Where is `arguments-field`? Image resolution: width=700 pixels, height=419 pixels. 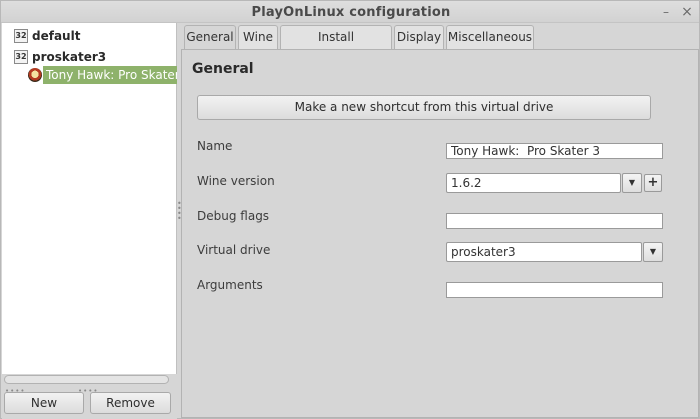 arguments-field is located at coordinates (554, 290).